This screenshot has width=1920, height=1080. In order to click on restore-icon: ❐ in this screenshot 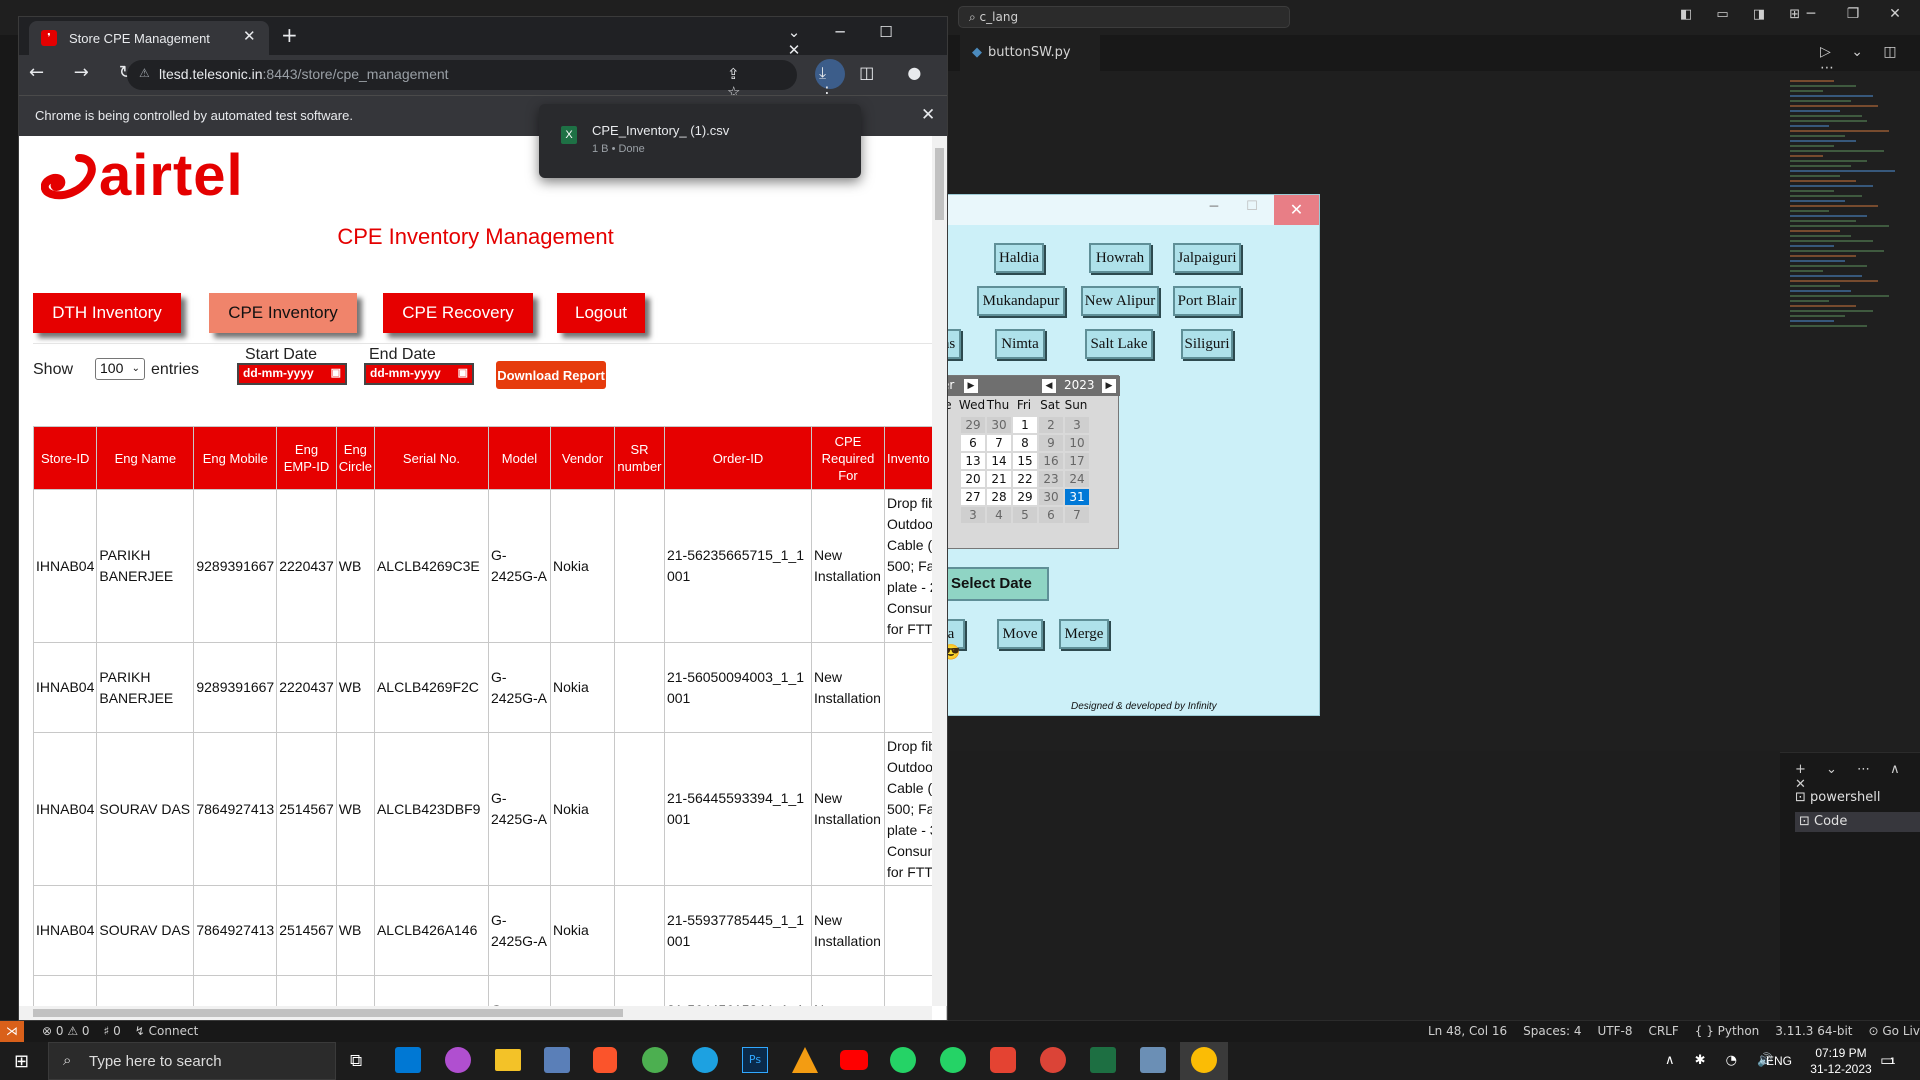, I will do `click(1853, 14)`.